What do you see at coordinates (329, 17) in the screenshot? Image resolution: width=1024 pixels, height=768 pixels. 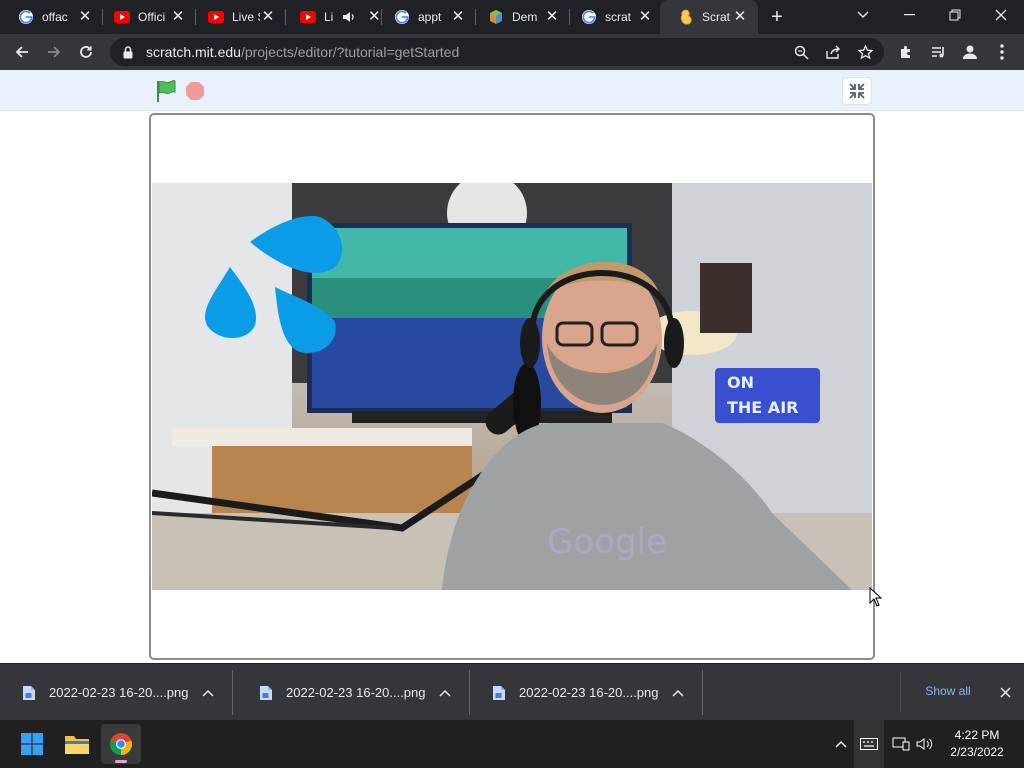 I see `tab-title: Li` at bounding box center [329, 17].